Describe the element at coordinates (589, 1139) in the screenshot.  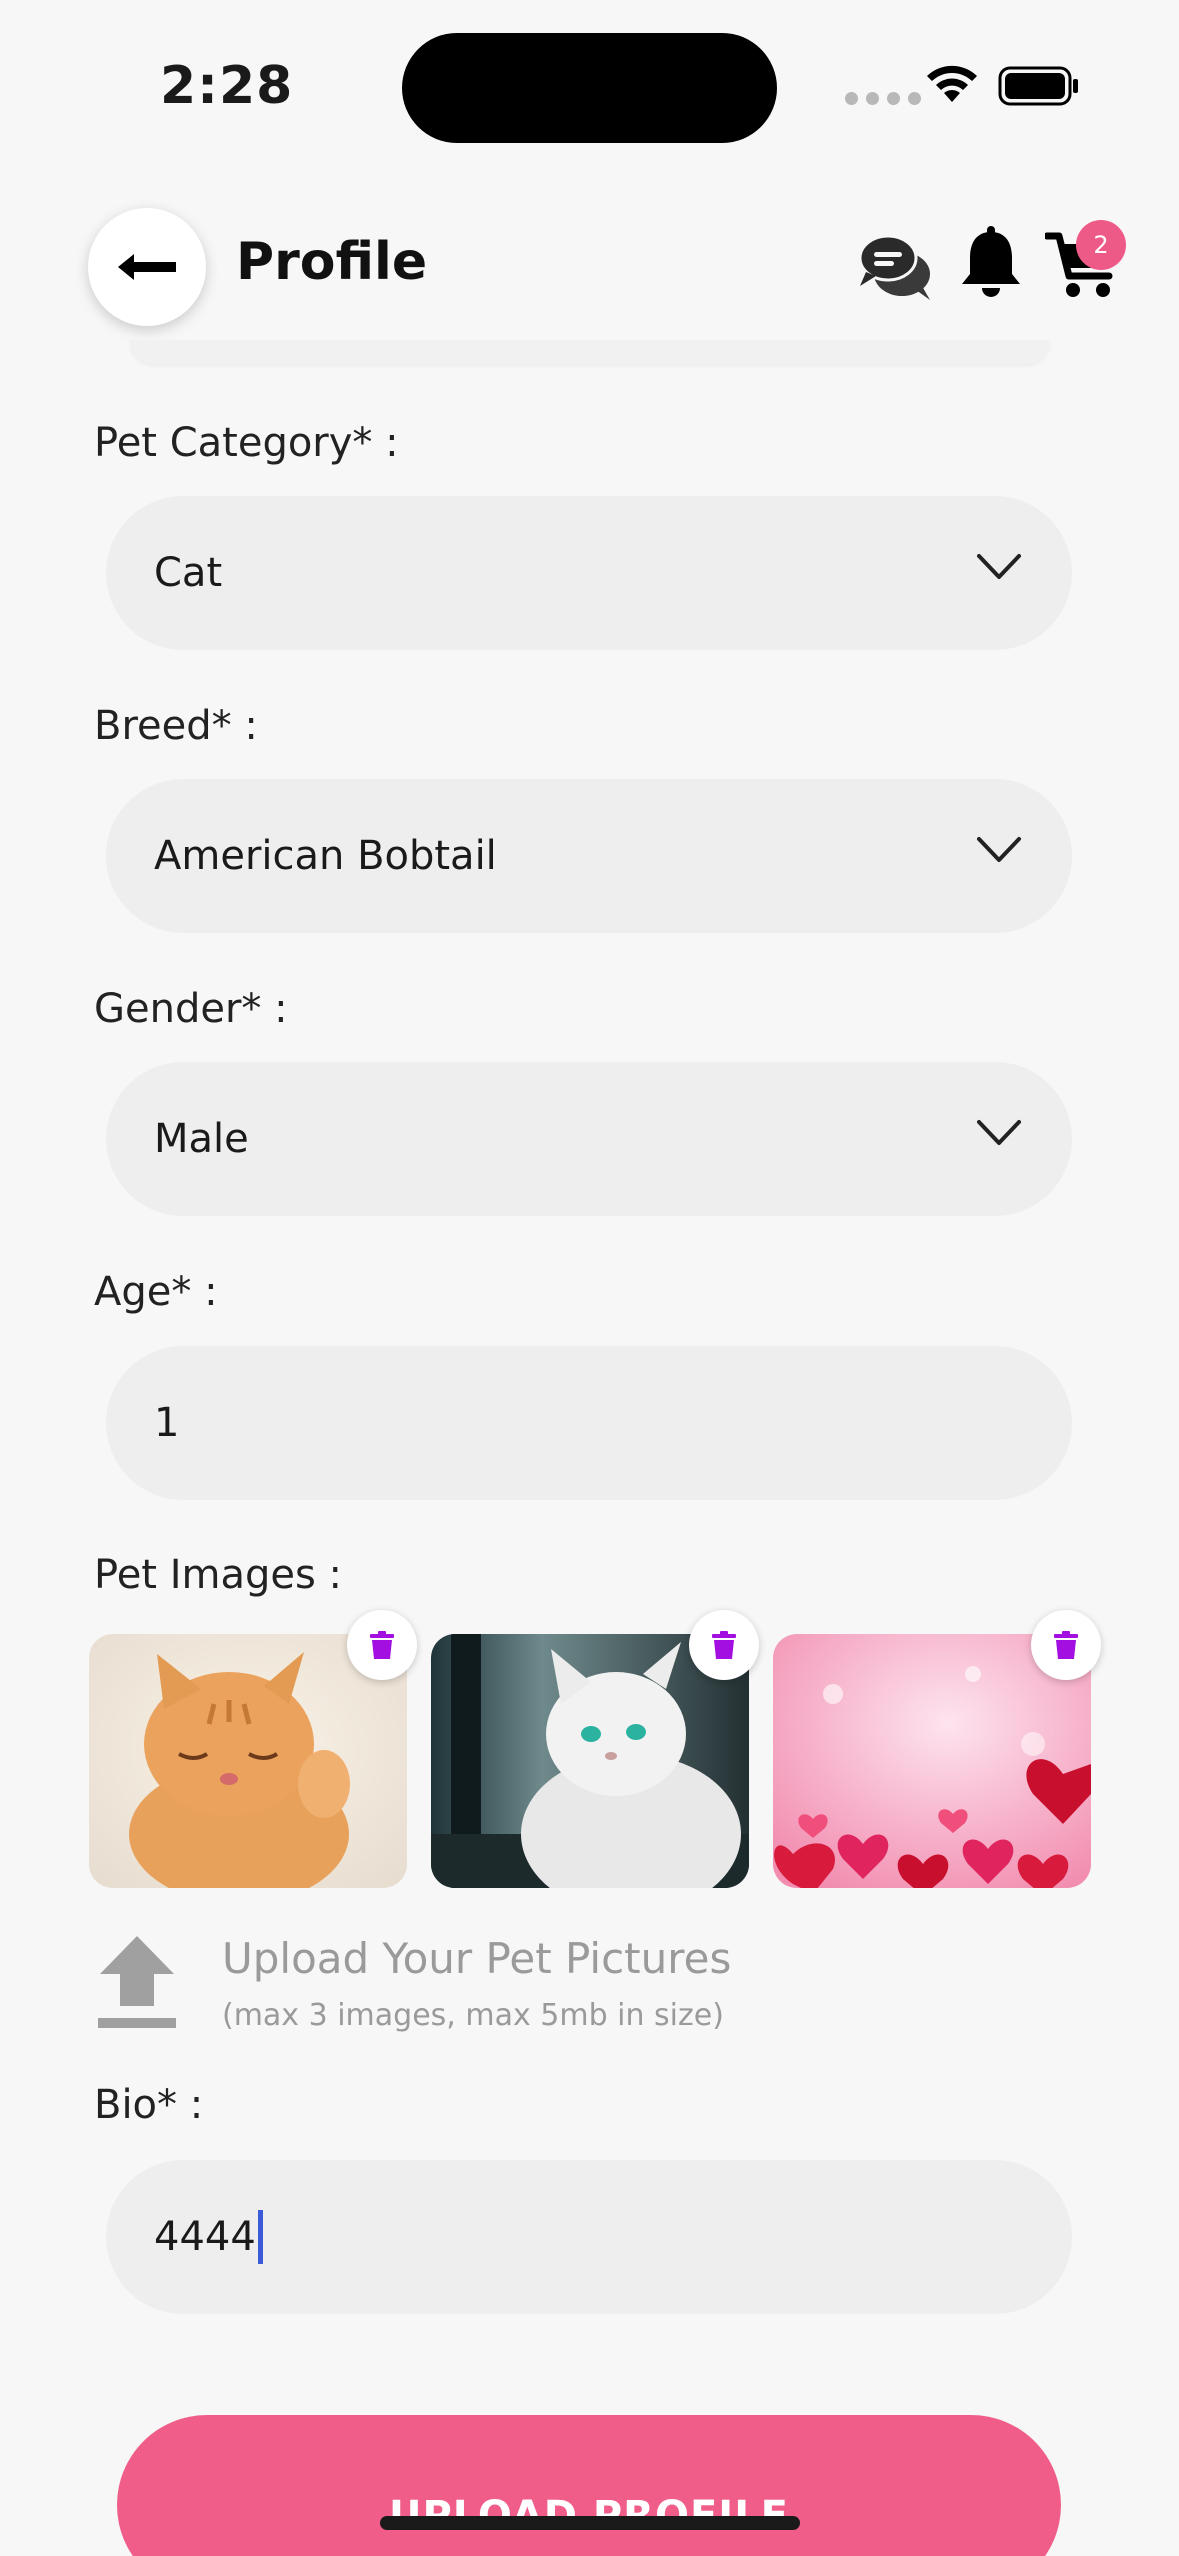
I see `gender-select: Male` at that location.